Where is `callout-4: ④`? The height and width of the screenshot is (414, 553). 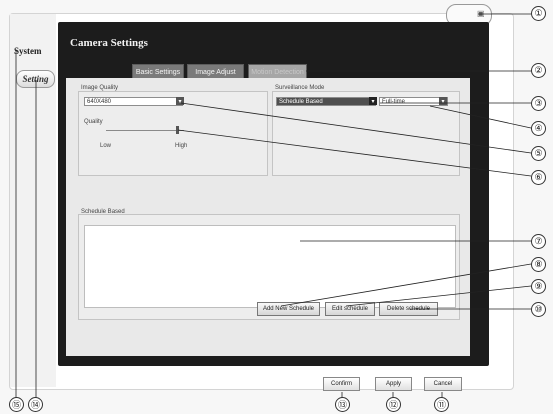 callout-4: ④ is located at coordinates (538, 128).